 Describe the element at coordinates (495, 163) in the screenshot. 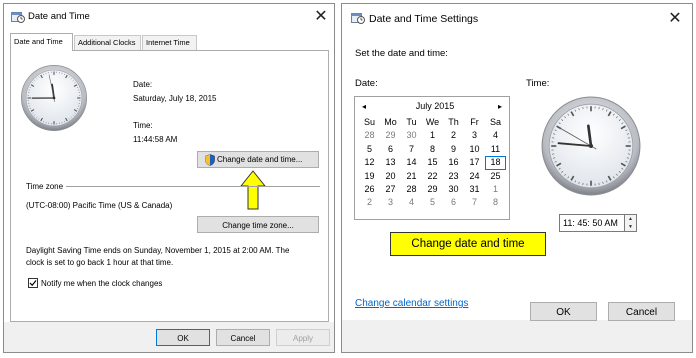

I see `calendar-day: 18` at that location.